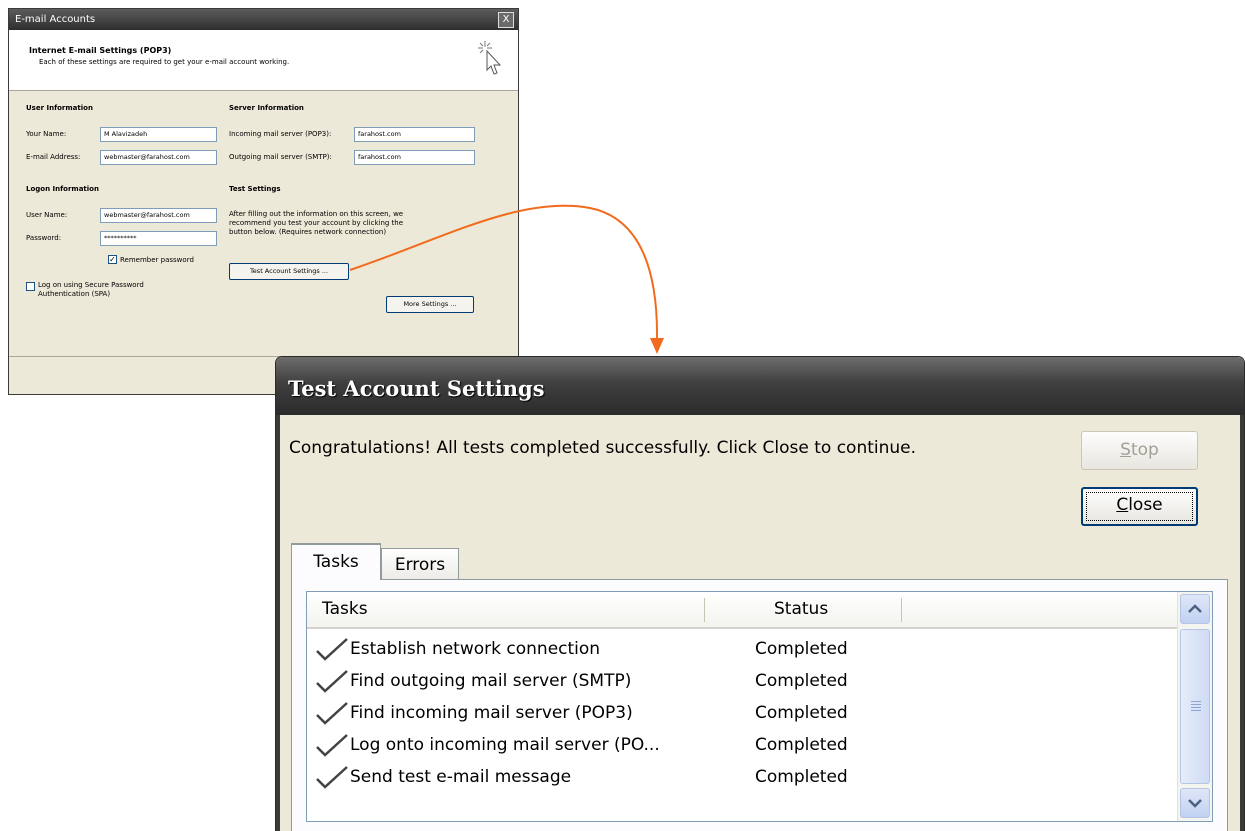 The width and height of the screenshot is (1245, 831). Describe the element at coordinates (416, 388) in the screenshot. I see `test-dialog-title: Test Account Settings` at that location.